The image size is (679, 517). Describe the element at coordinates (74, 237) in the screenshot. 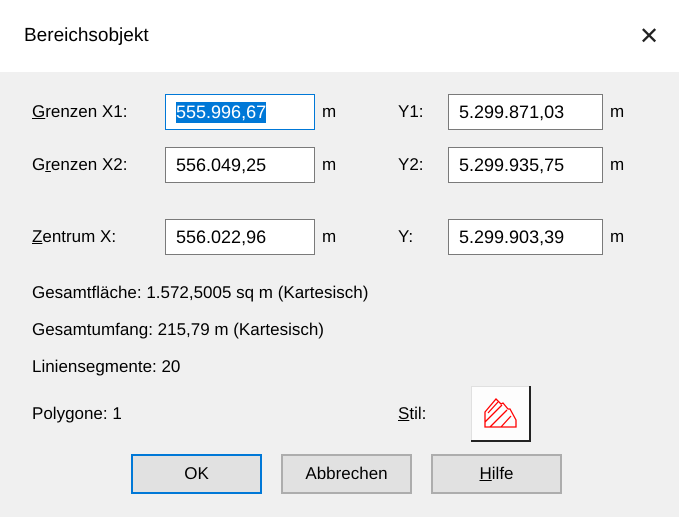

I see `field-label: Zentrum X:` at that location.